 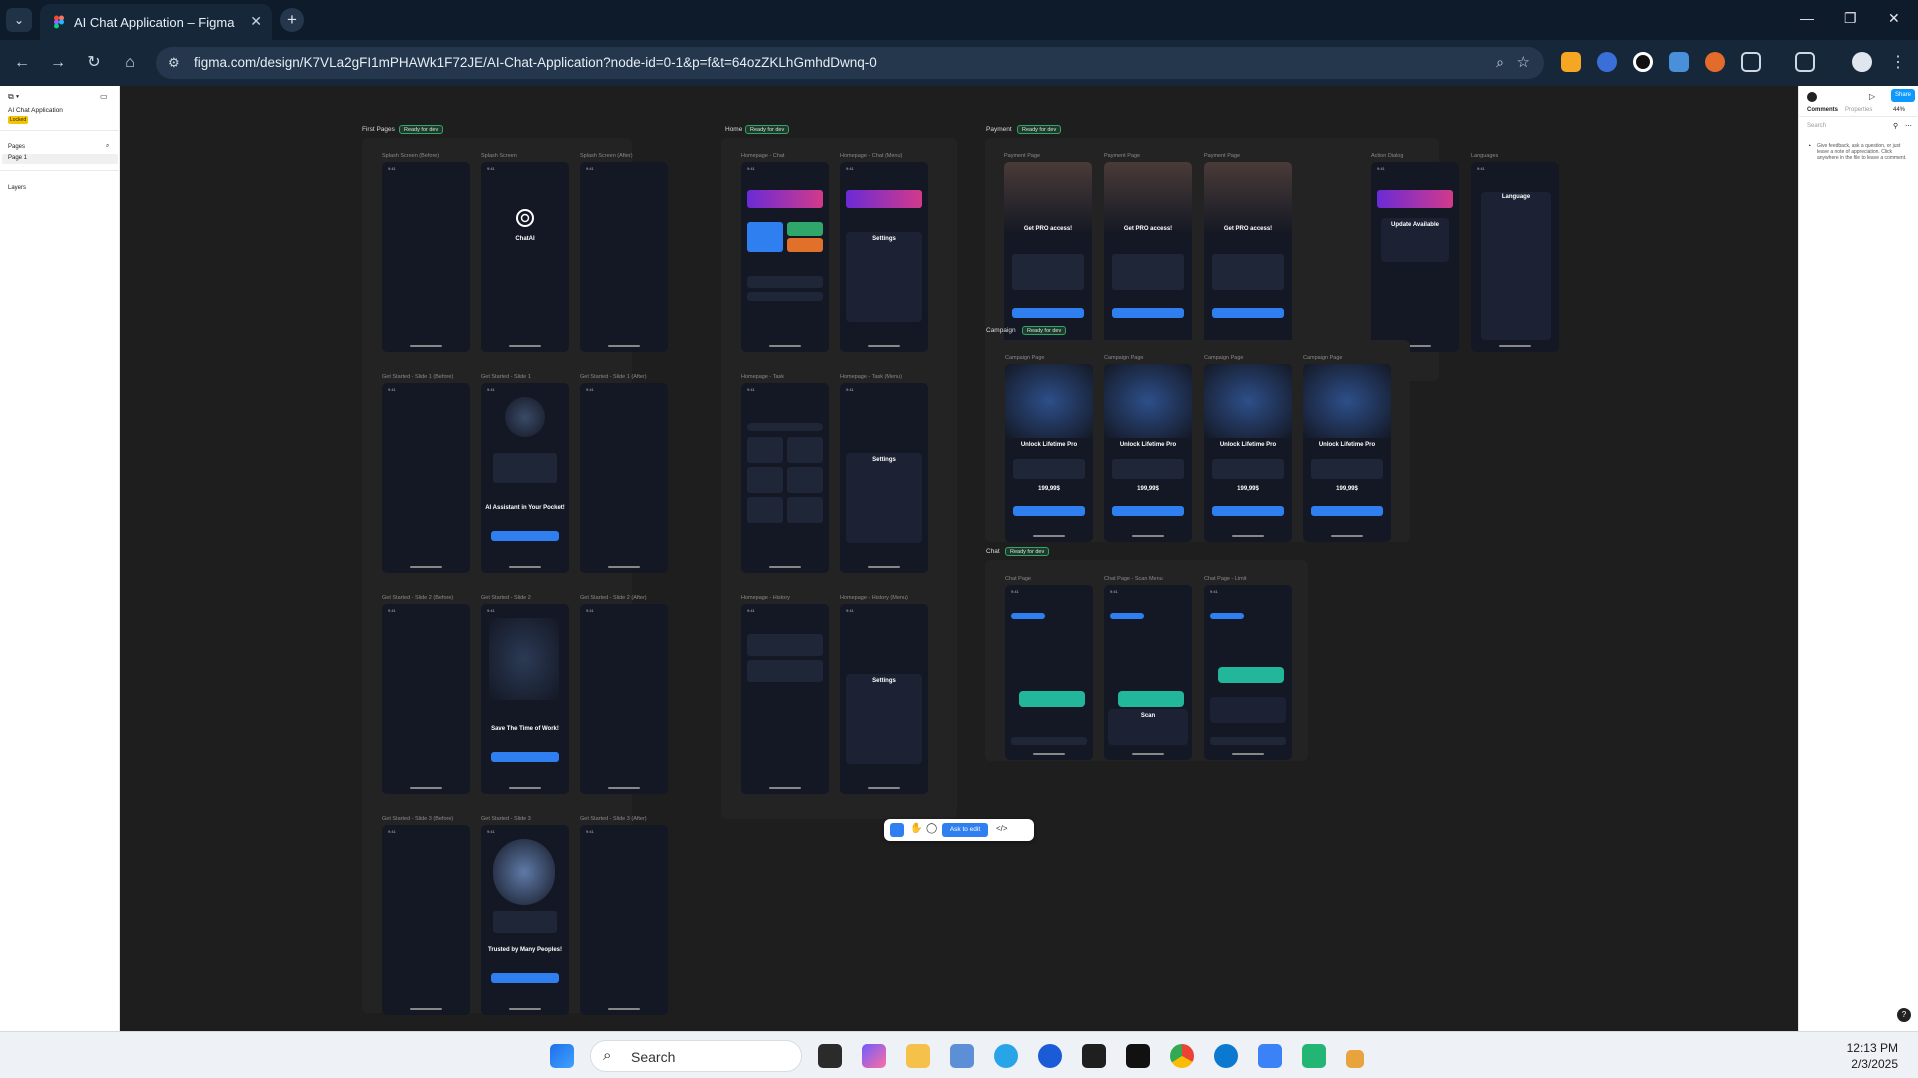 What do you see at coordinates (1812, 97) in the screenshot?
I see `user-avatar` at bounding box center [1812, 97].